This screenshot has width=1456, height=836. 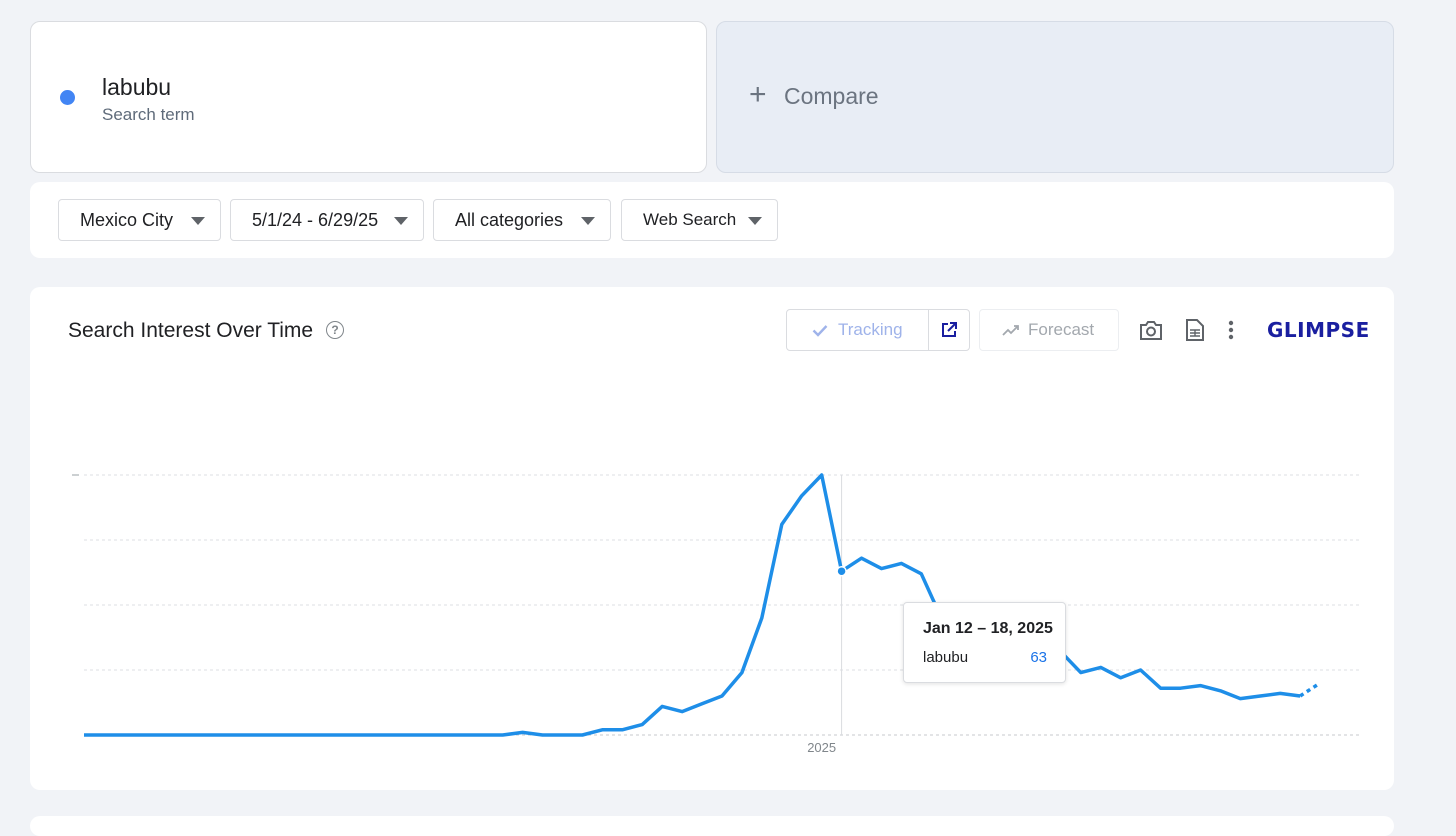 What do you see at coordinates (984, 642) in the screenshot?
I see `chart-tooltip: Jan 12 – 18, 2025 labubu 63` at bounding box center [984, 642].